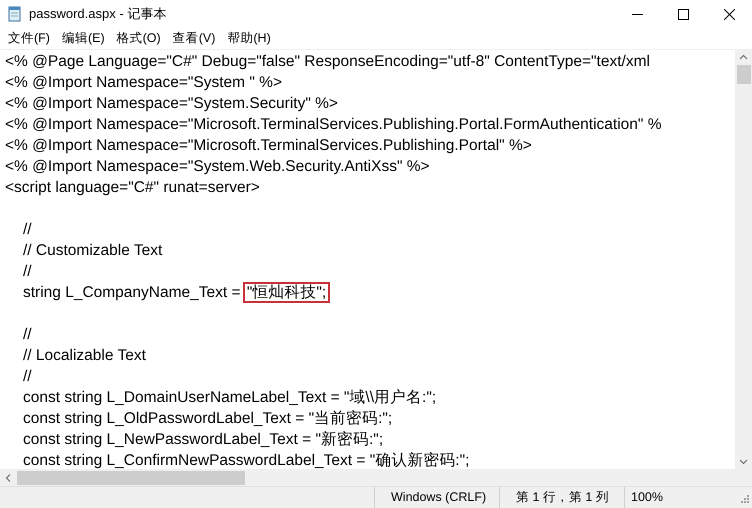  I want to click on code-line: string L_CompanyName_Text =, so click(132, 292).